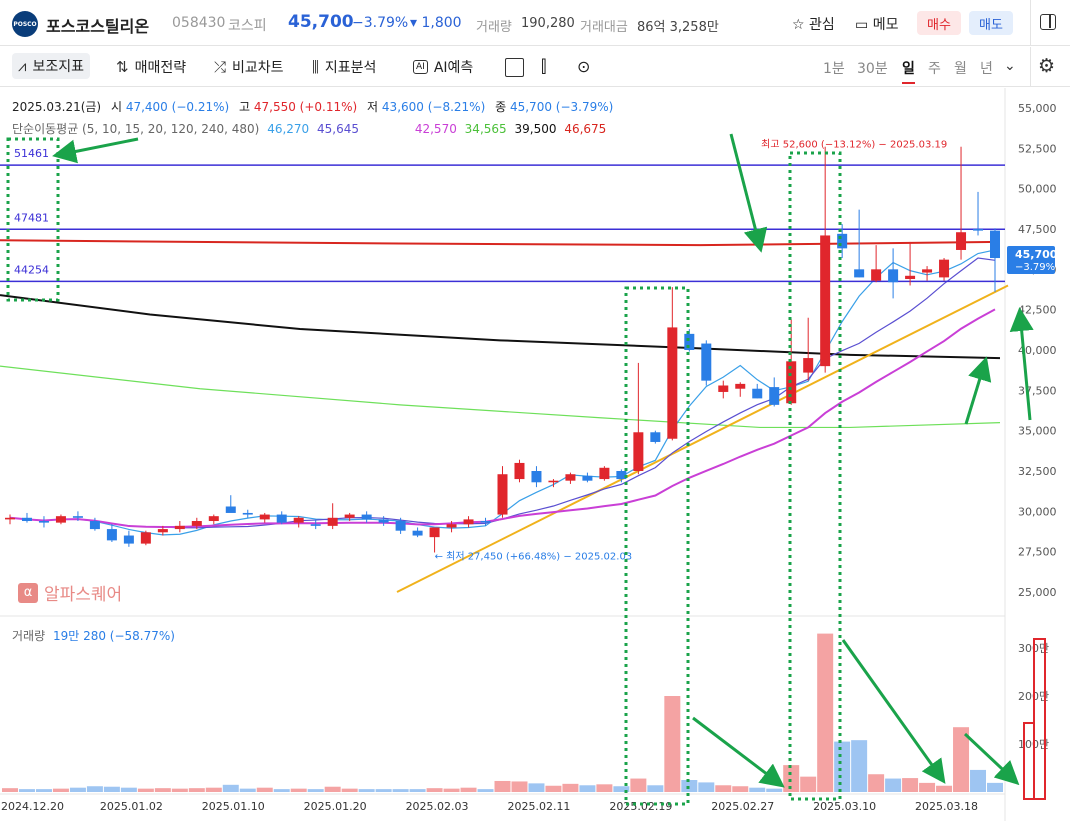 This screenshot has height=821, width=1070. What do you see at coordinates (122, 67) in the screenshot?
I see `sort-arrows-icon: ⇅` at bounding box center [122, 67].